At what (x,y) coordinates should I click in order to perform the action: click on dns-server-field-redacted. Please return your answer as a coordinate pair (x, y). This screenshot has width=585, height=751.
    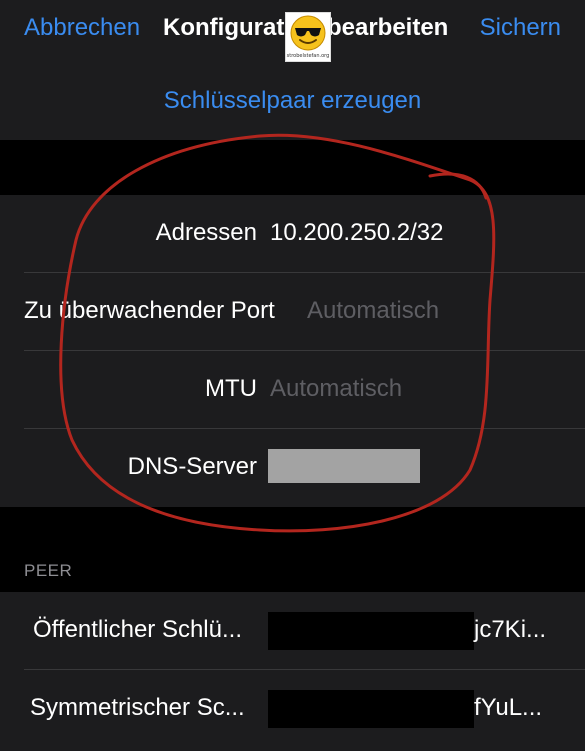
    Looking at the image, I should click on (344, 466).